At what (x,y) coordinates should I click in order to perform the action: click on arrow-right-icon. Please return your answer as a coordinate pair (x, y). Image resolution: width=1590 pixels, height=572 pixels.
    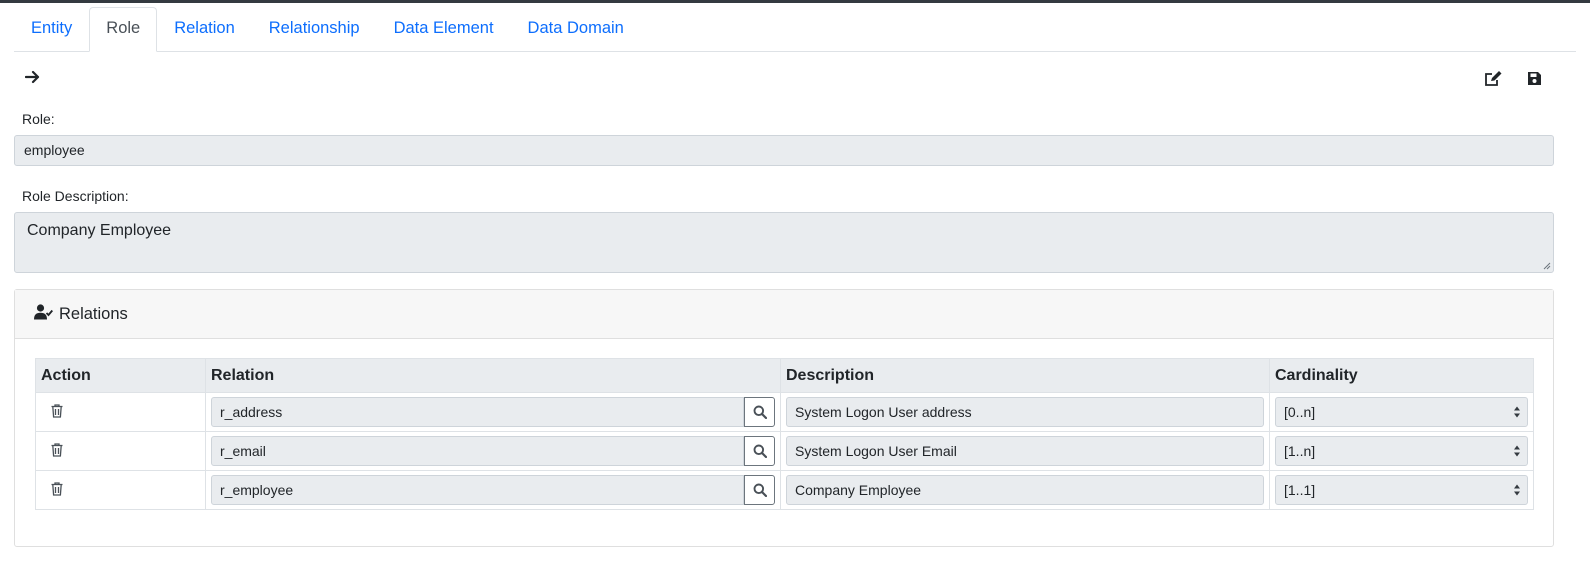
    Looking at the image, I should click on (33, 77).